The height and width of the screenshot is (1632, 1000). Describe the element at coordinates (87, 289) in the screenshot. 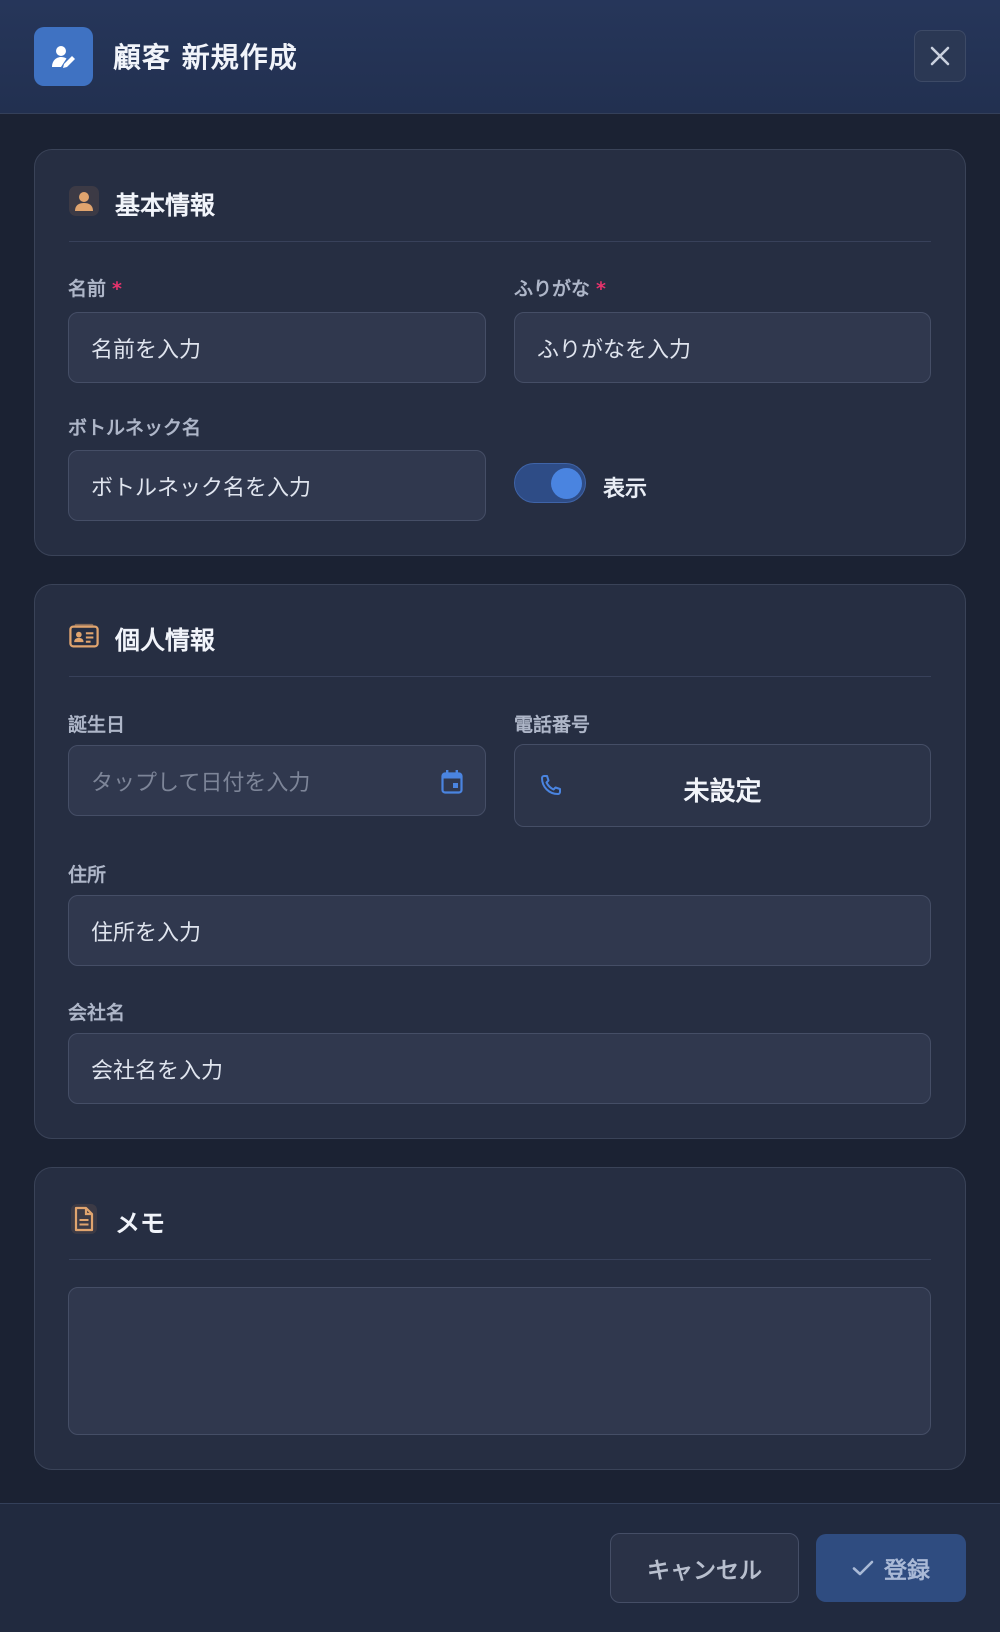

I see `name-label-text: 名前` at that location.